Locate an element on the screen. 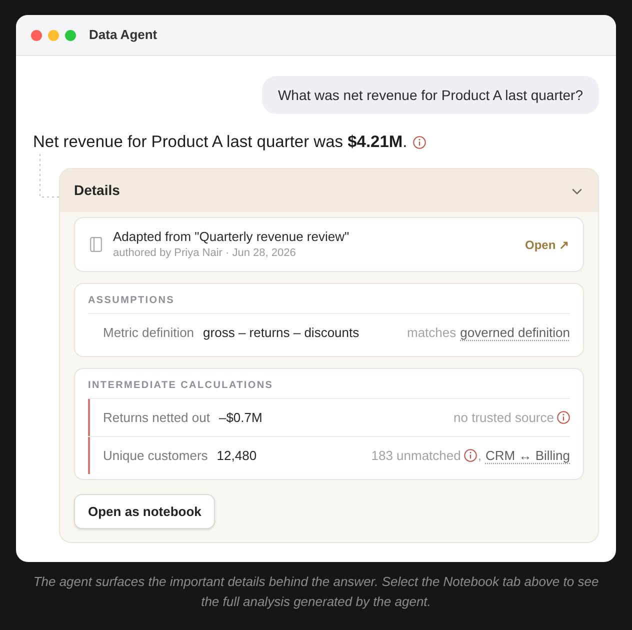  note-text: no trusted source is located at coordinates (504, 417).